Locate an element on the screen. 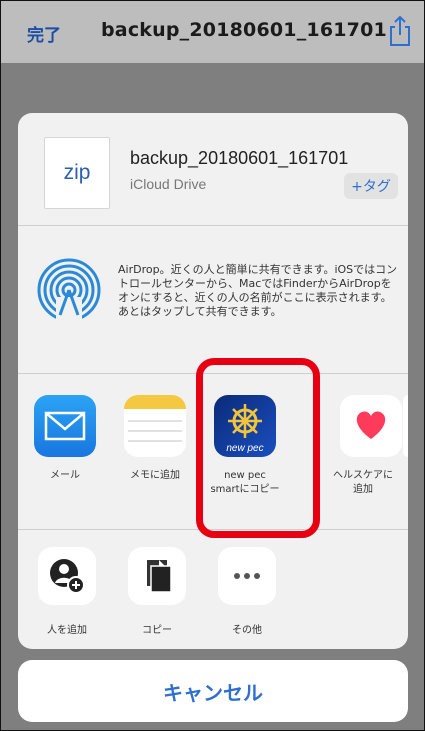 This screenshot has height=731, width=425. zip-label: zip is located at coordinates (77, 172).